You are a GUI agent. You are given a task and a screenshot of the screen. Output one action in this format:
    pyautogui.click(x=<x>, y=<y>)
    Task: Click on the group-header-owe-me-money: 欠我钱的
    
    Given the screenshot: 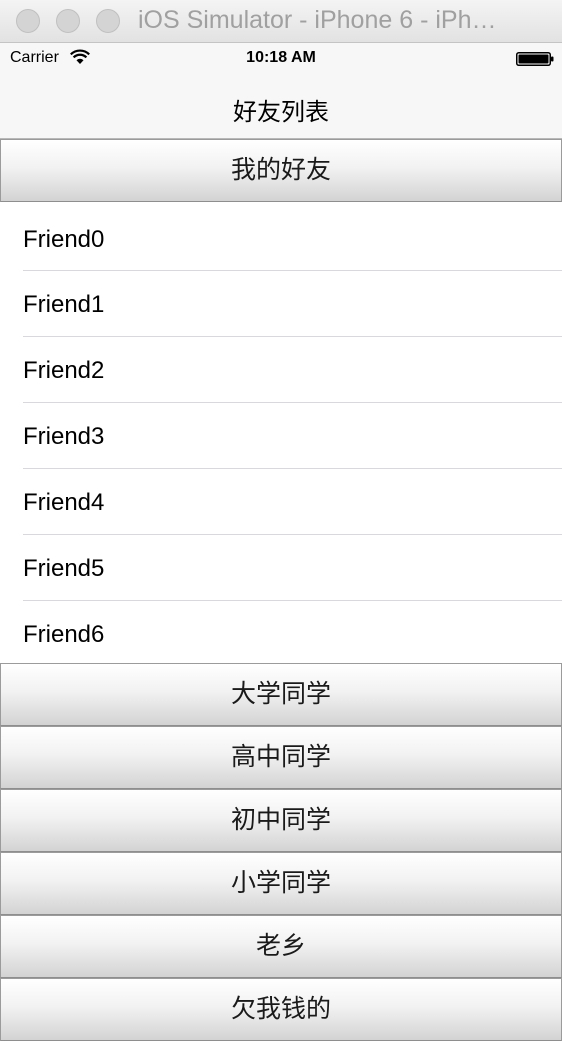 What is the action you would take?
    pyautogui.click(x=281, y=1009)
    